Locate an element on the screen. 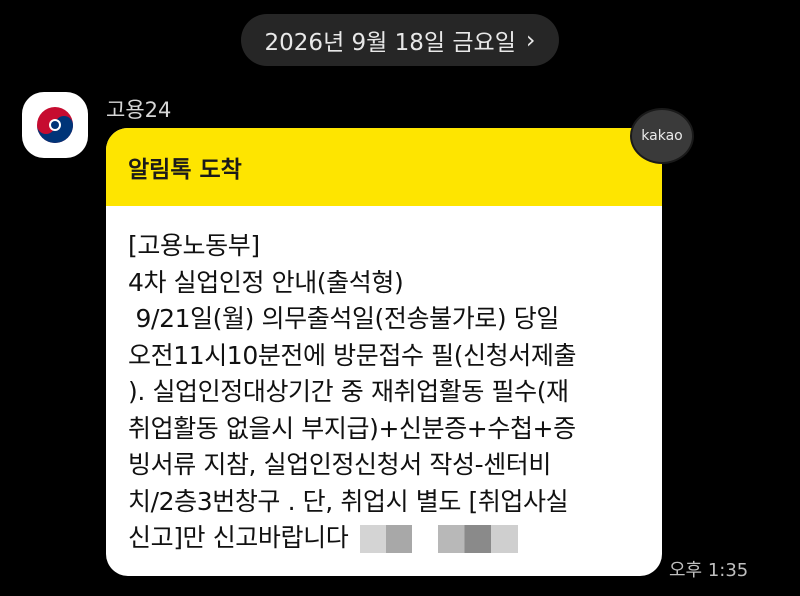 Image resolution: width=800 pixels, height=596 pixels. message-line: [고용노동부] is located at coordinates (194, 245).